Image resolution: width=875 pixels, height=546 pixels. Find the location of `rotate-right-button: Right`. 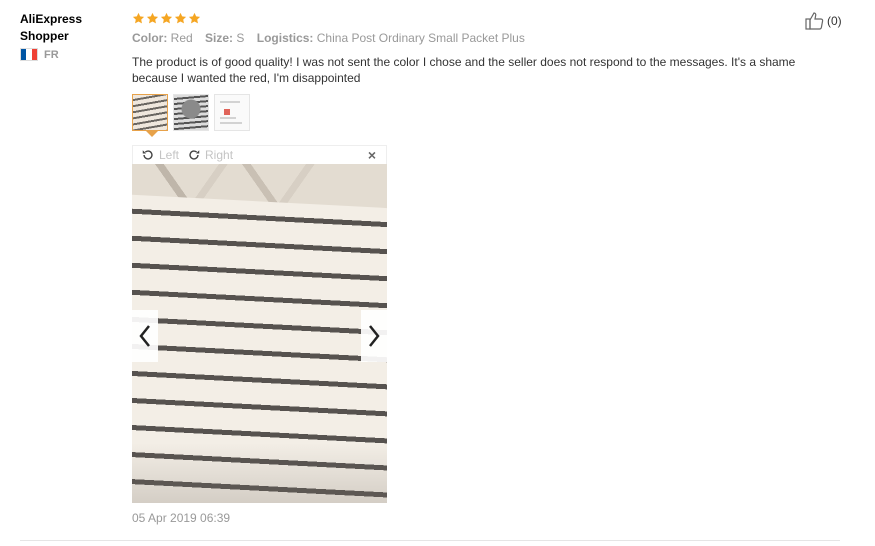

rotate-right-button: Right is located at coordinates (210, 155).